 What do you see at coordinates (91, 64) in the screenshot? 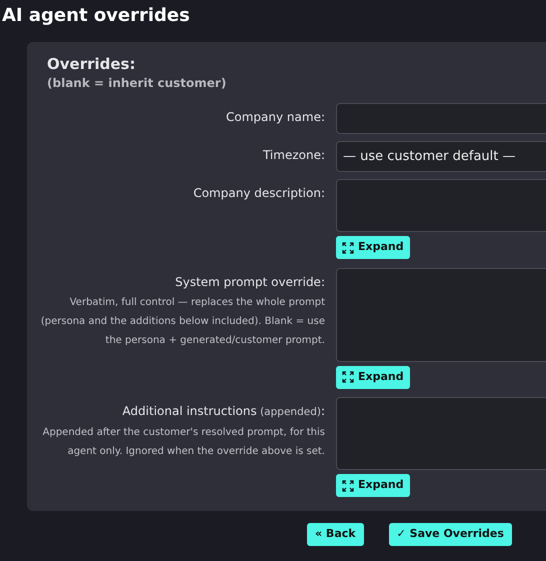
I see `panel-heading: Overrides:` at bounding box center [91, 64].